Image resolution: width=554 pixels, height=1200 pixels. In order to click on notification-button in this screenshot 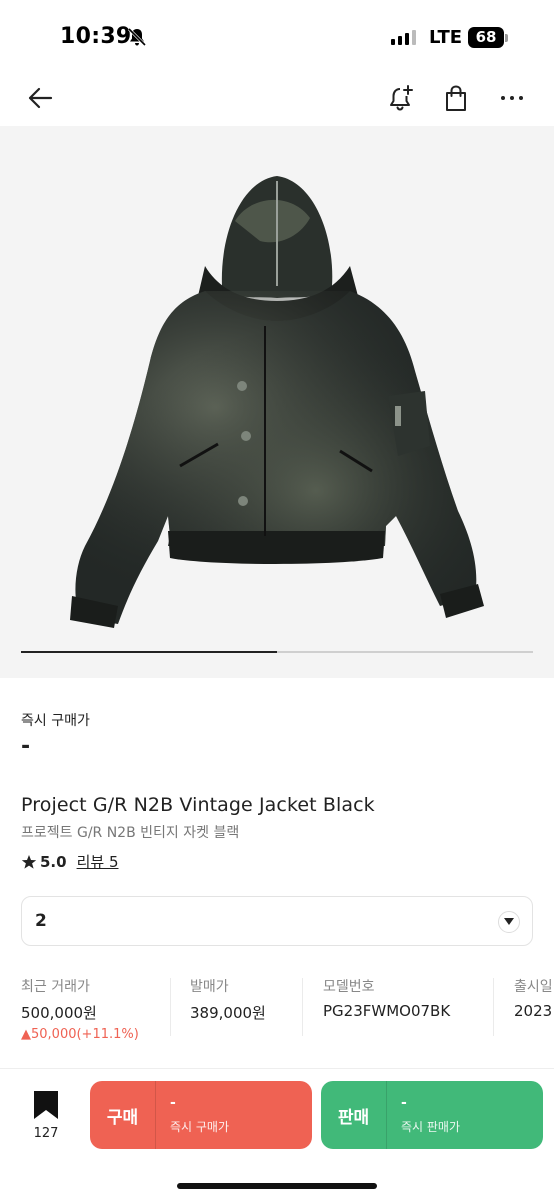, I will do `click(400, 98)`.